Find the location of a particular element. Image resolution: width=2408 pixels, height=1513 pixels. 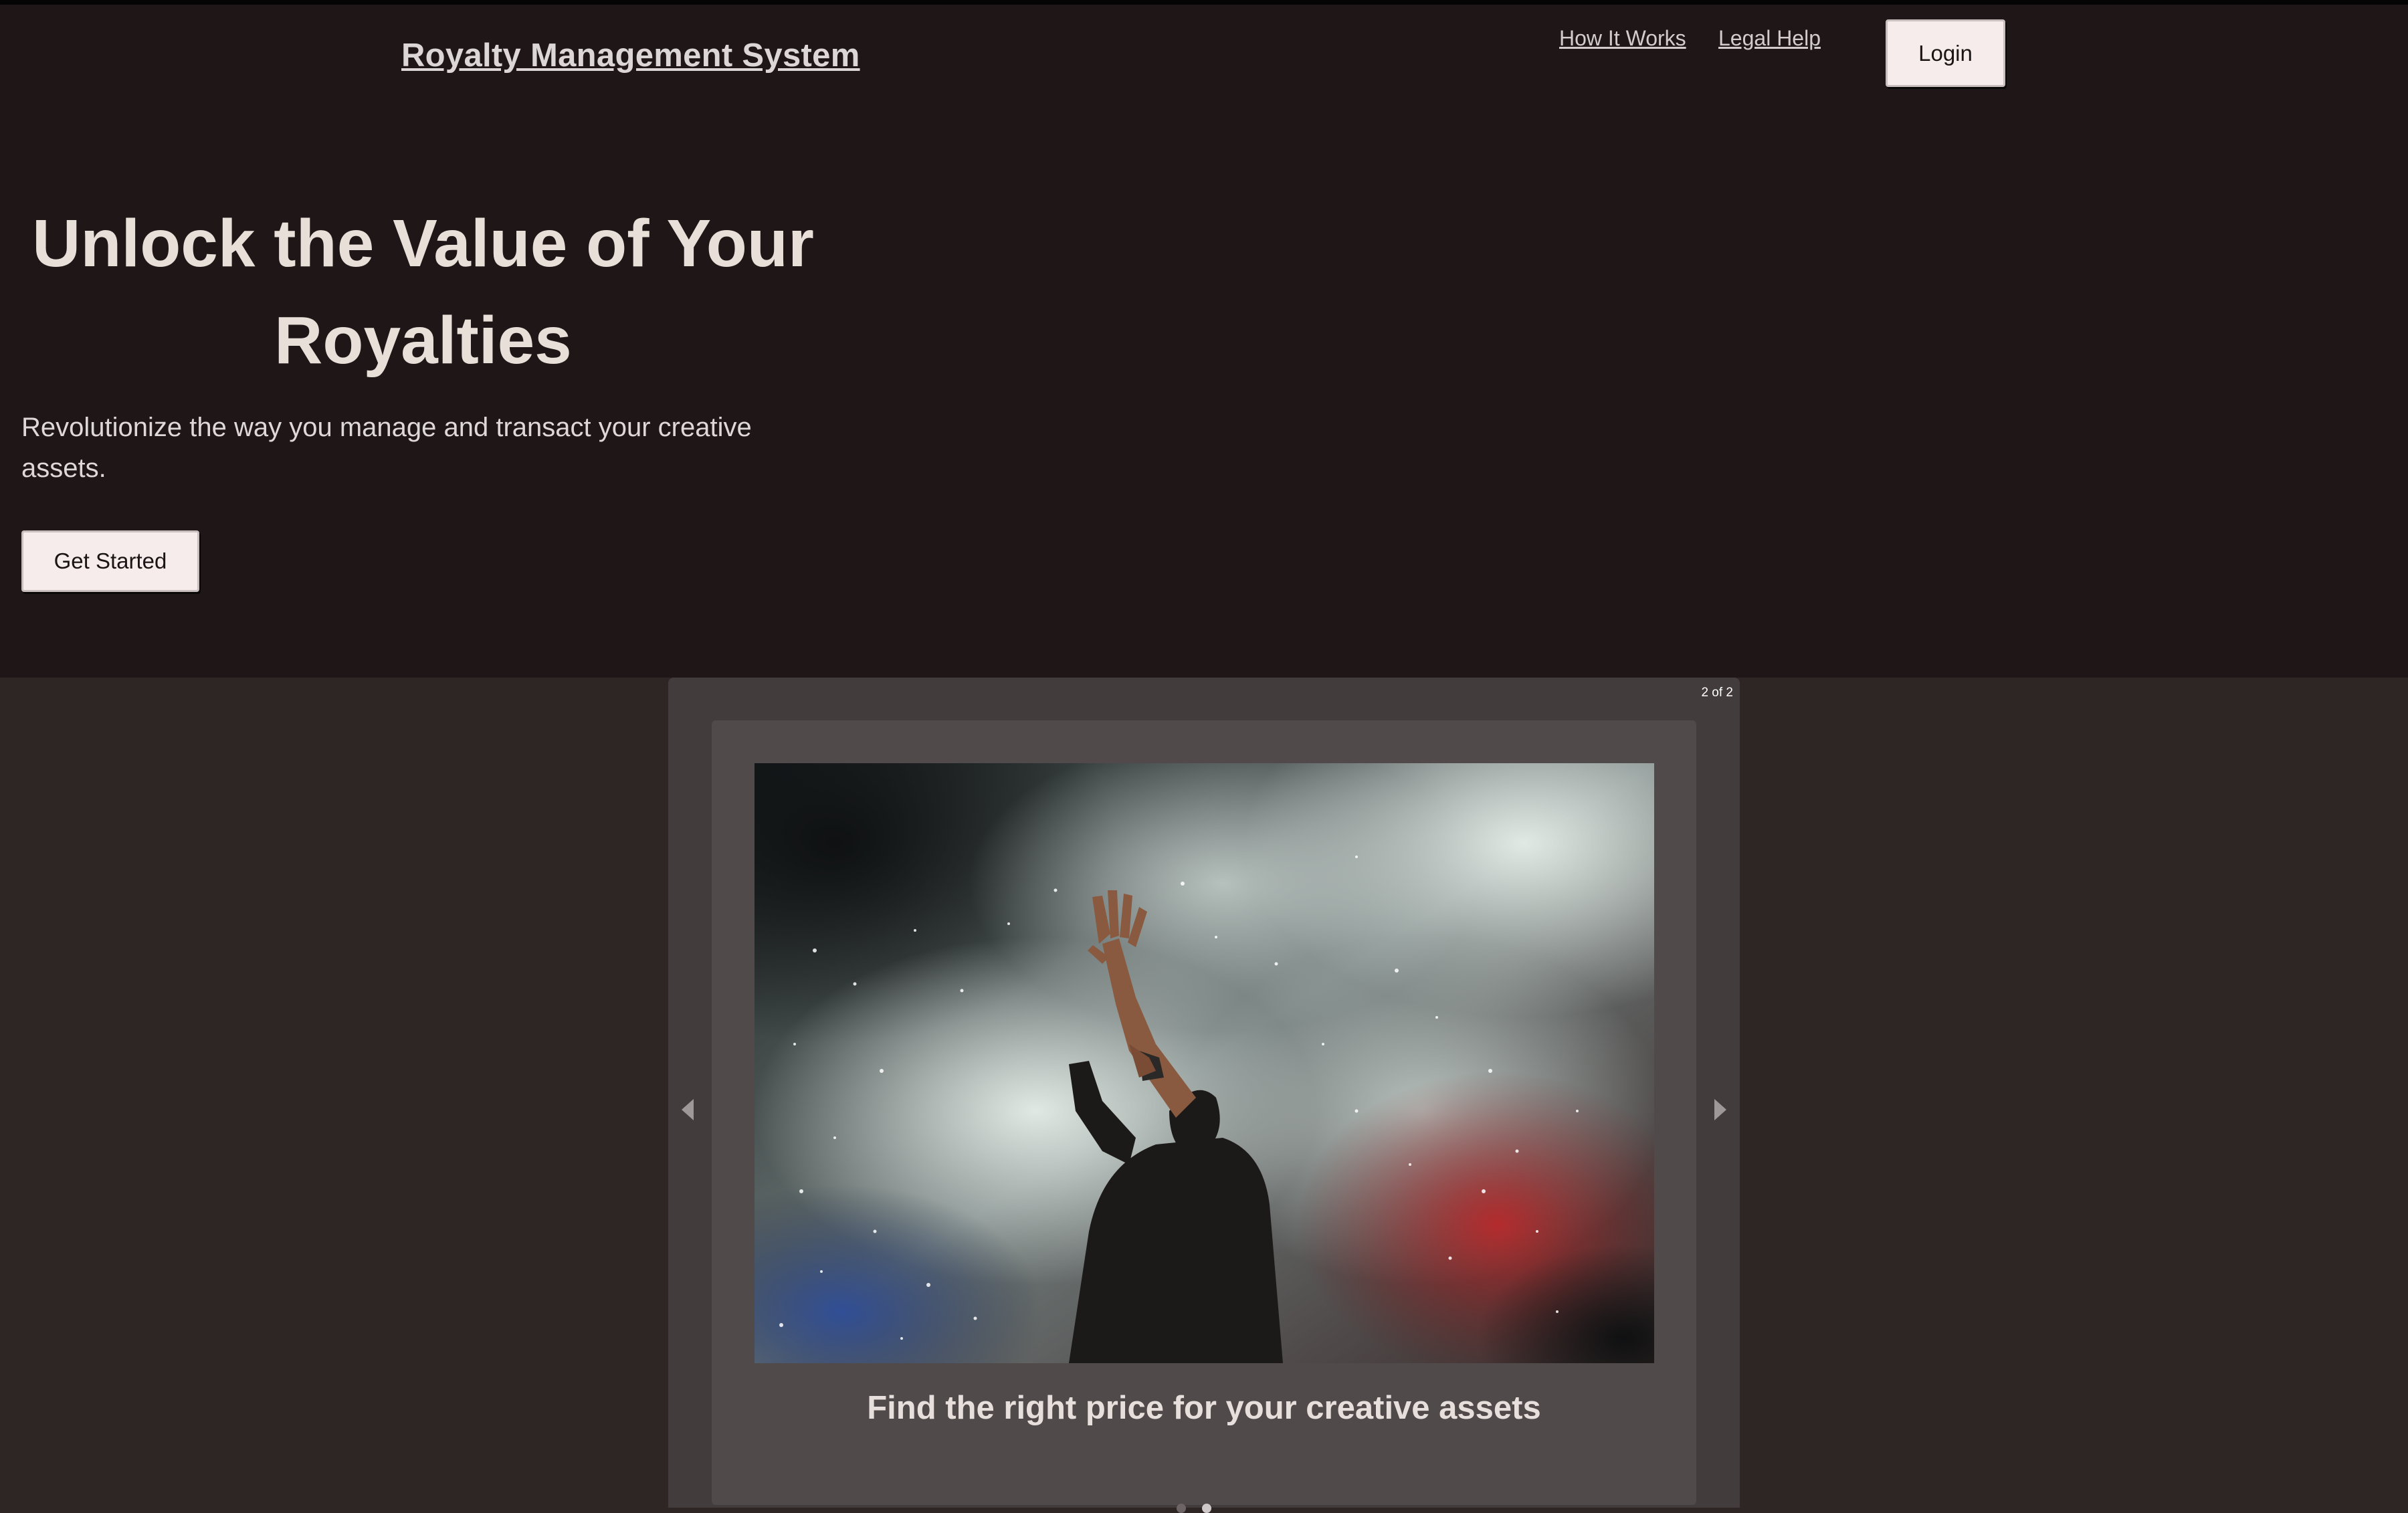

hero-headline: Unlock the Value of Your Royalties is located at coordinates (423, 292).